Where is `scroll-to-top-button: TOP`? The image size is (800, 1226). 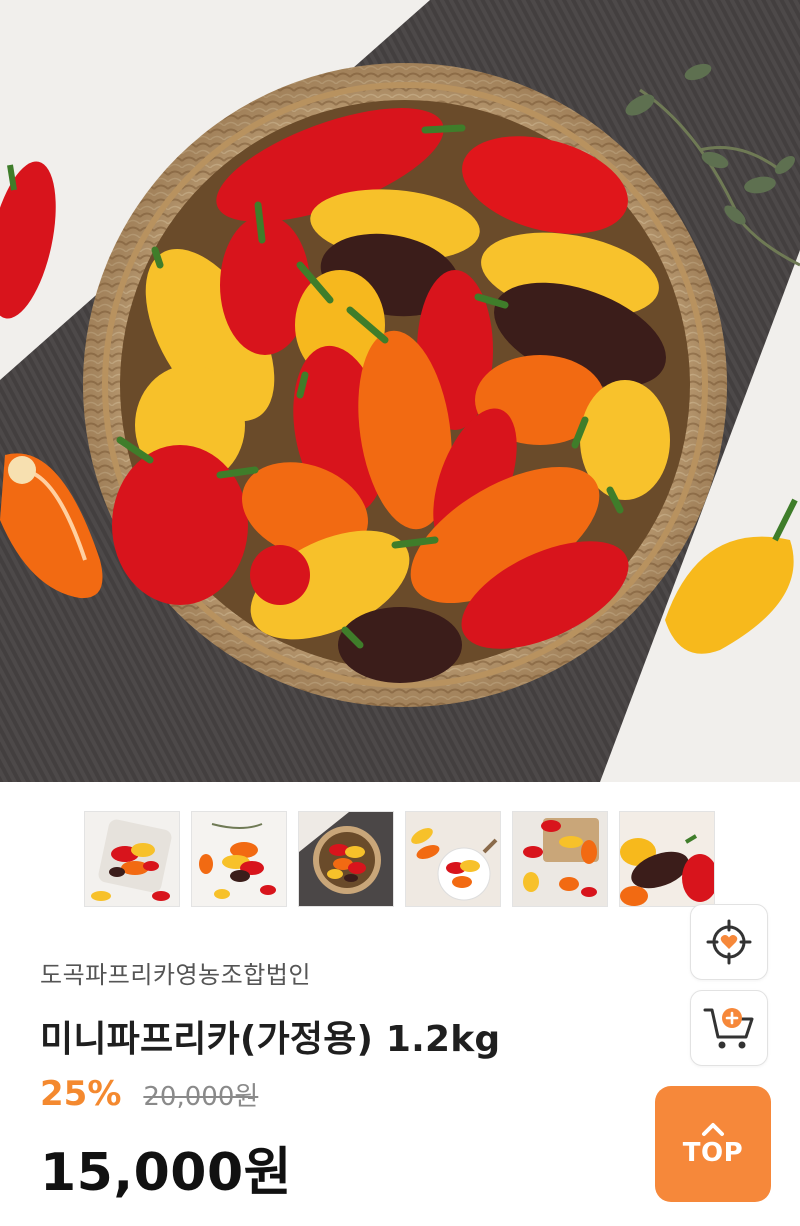 scroll-to-top-button: TOP is located at coordinates (713, 1144).